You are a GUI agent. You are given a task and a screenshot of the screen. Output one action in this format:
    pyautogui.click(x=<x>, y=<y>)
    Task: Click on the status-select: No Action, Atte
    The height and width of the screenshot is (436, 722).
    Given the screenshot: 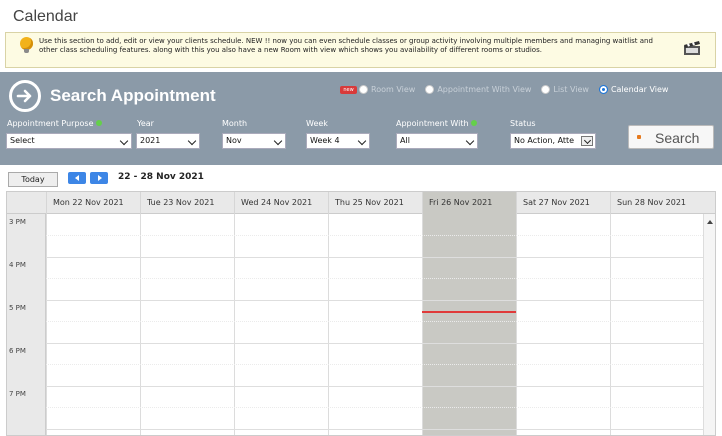 What is the action you would take?
    pyautogui.click(x=553, y=141)
    